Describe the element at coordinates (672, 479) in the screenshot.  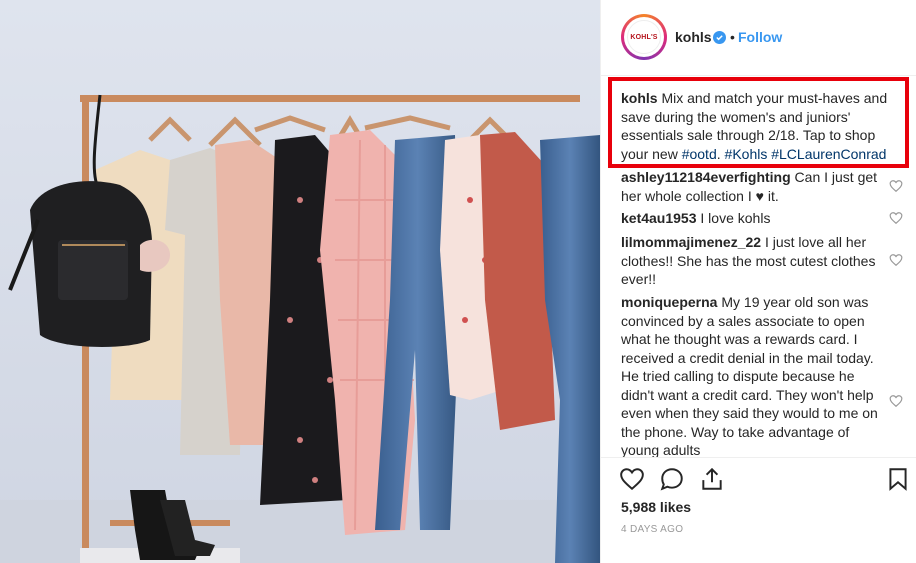
I see `comment-bubble-icon` at that location.